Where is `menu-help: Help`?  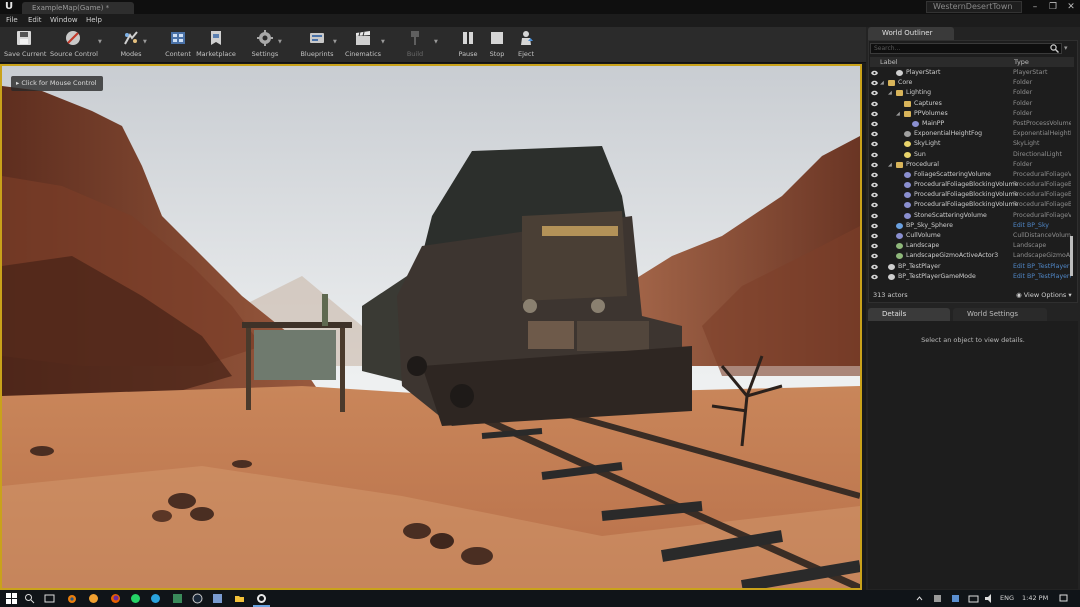 menu-help: Help is located at coordinates (94, 20).